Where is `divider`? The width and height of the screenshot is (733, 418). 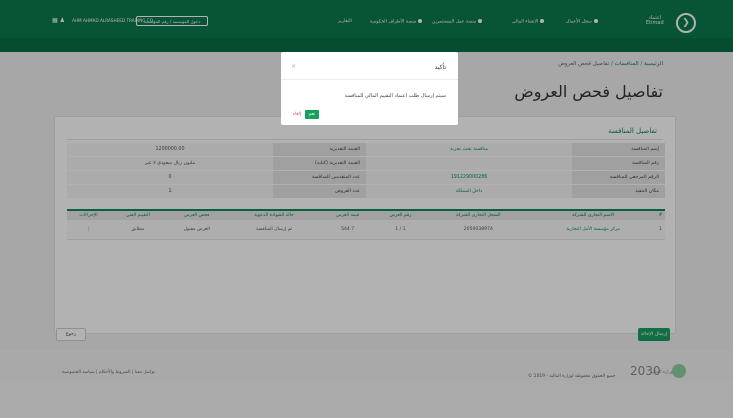 divider is located at coordinates (369, 79).